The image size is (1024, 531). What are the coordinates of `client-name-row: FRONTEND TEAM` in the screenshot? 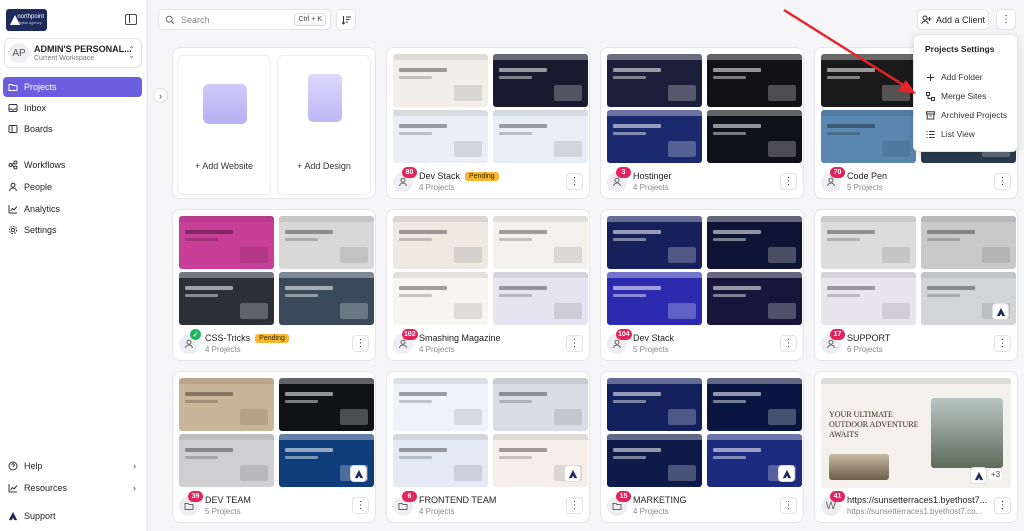 It's located at (457, 500).